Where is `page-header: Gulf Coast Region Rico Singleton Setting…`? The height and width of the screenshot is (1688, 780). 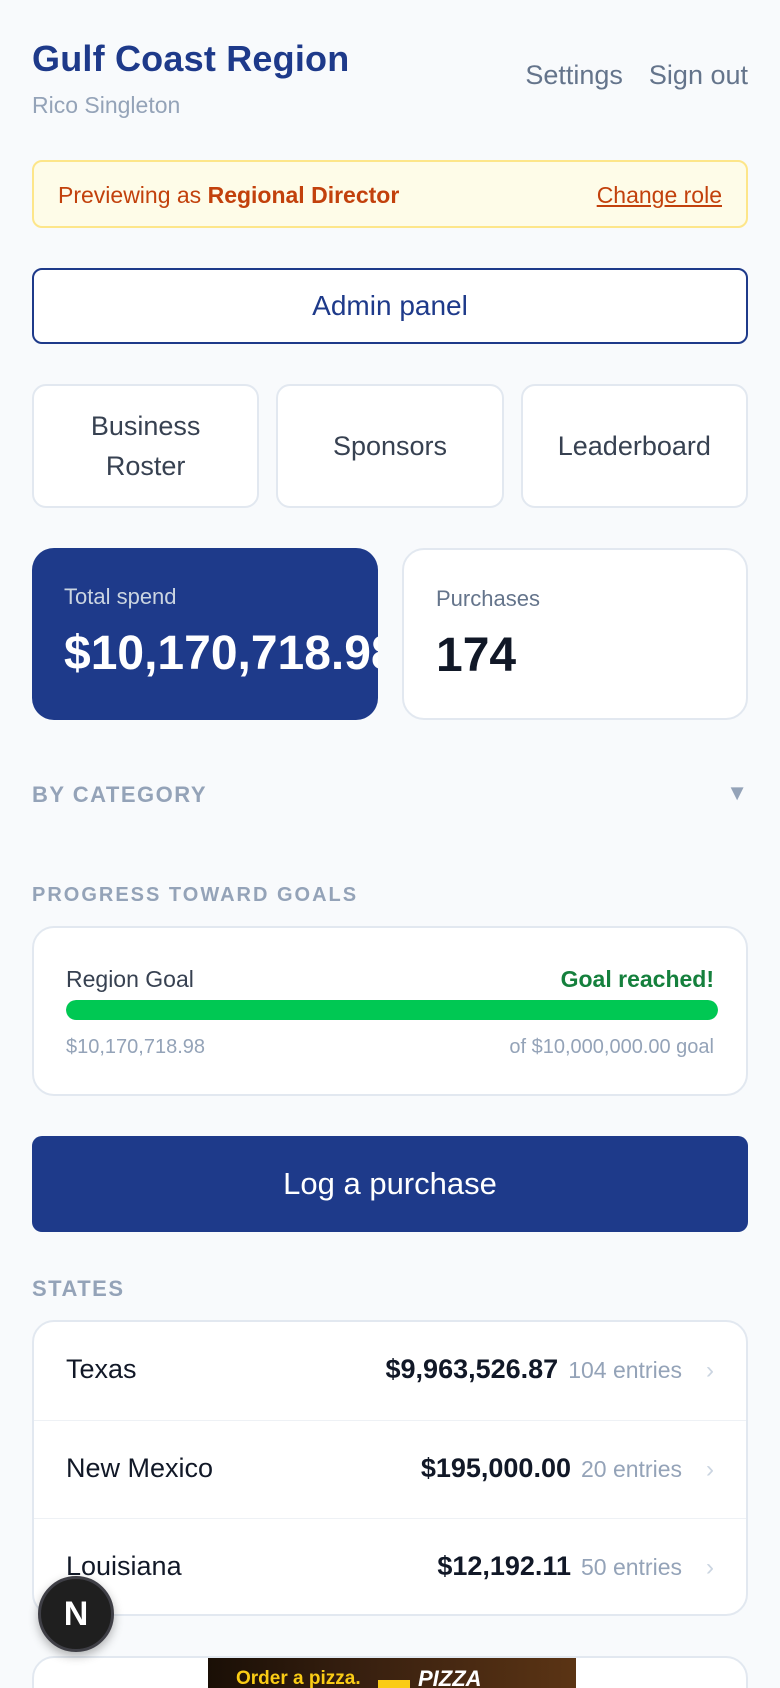 page-header: Gulf Coast Region Rico Singleton Setting… is located at coordinates (390, 78).